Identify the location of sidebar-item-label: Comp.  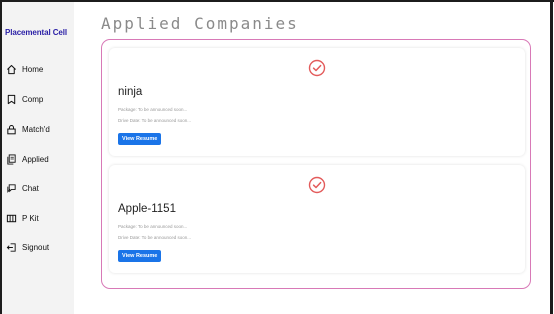
(33, 99).